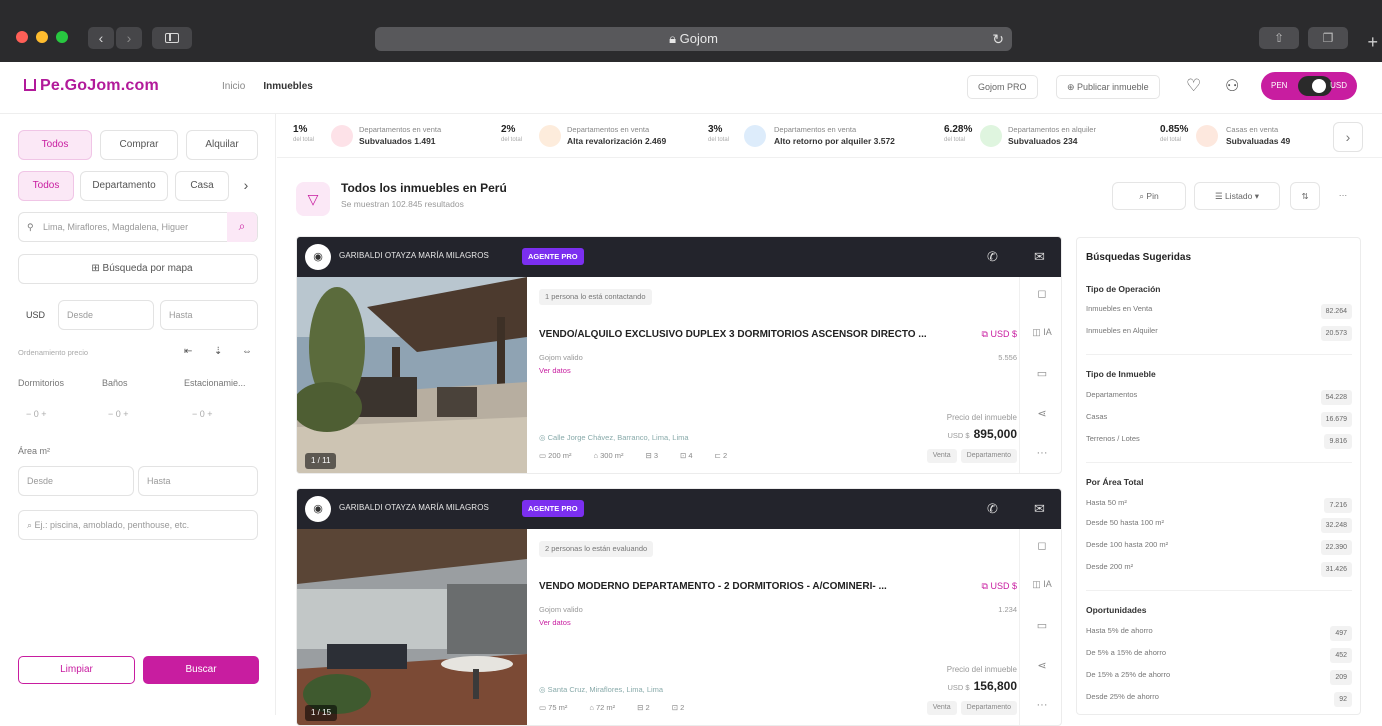 Image resolution: width=1382 pixels, height=726 pixels. I want to click on stats-next-button: ›, so click(1348, 137).